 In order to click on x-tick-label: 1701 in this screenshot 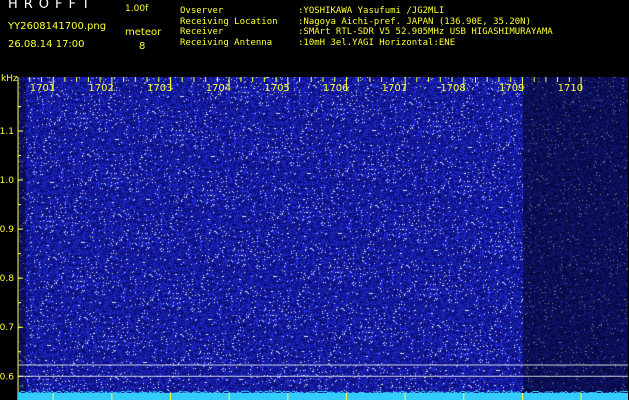, I will do `click(42, 88)`.